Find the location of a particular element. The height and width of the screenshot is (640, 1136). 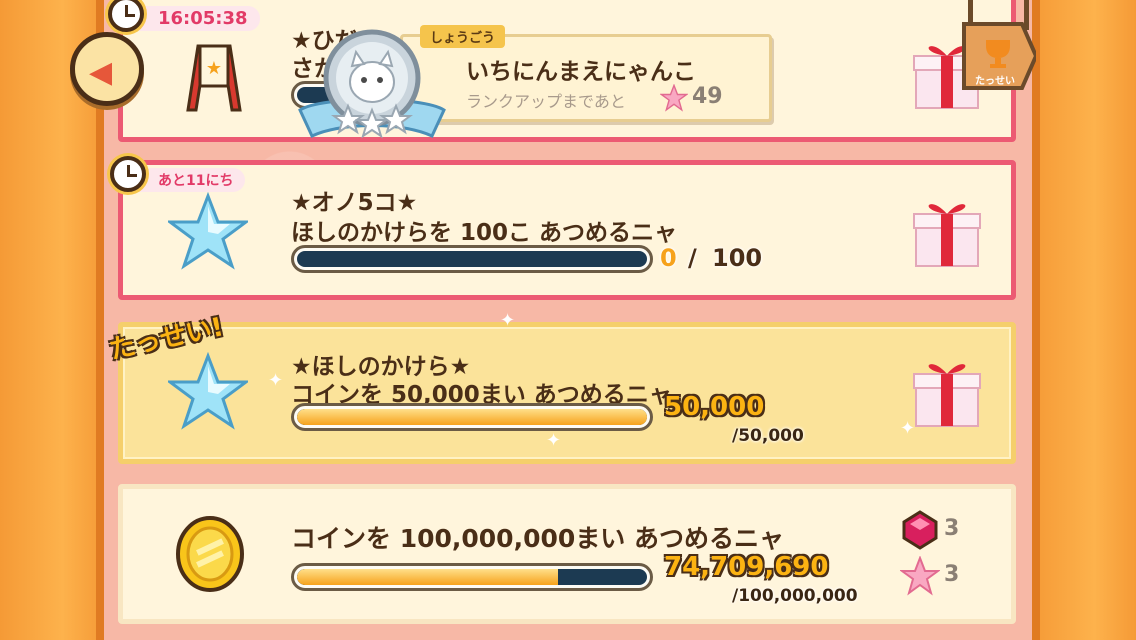

easel-icon: ★ is located at coordinates (214, 78).